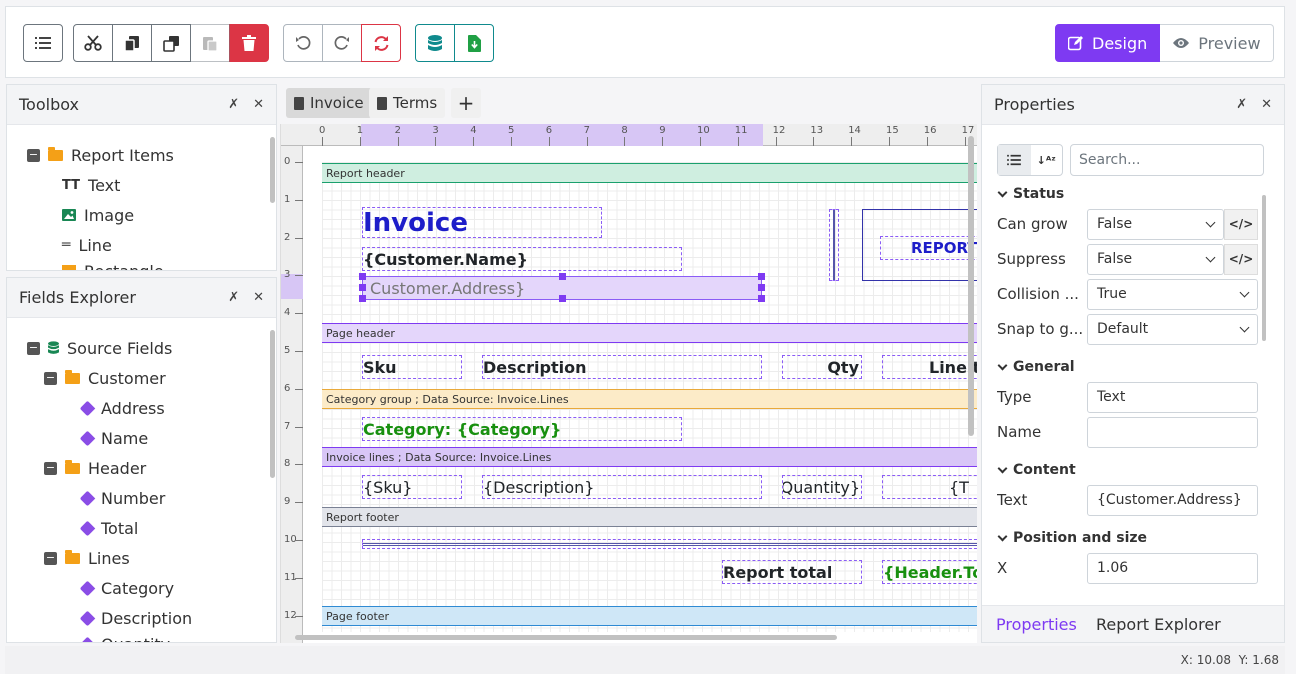 This screenshot has height=674, width=1296. Describe the element at coordinates (1172, 568) in the screenshot. I see `x-input: 1.06` at that location.